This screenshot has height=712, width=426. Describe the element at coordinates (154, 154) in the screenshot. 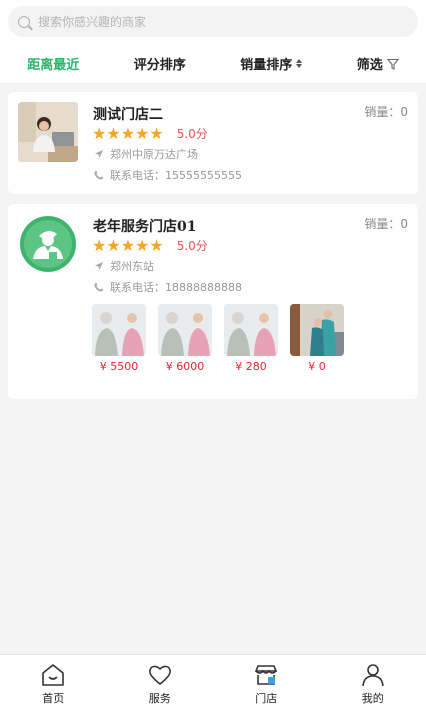

I see `store-address-text: 郑州中原万达广场` at that location.